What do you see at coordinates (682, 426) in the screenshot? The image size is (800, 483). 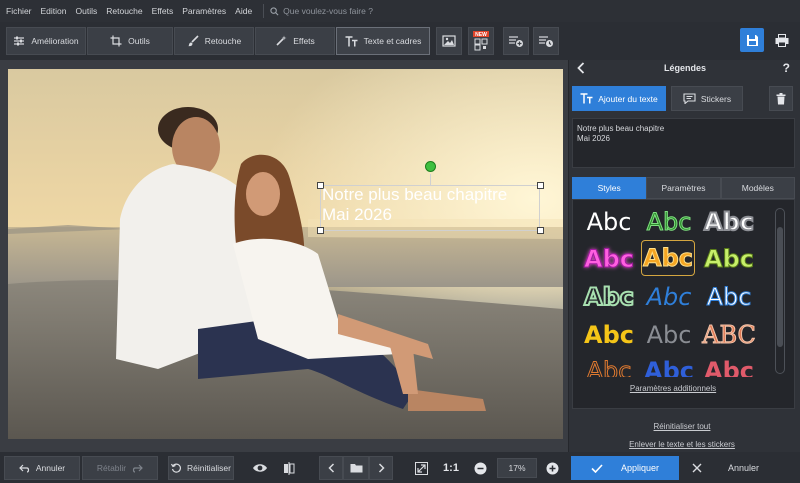 I see `reset-all-link: Réinitialiser tout` at bounding box center [682, 426].